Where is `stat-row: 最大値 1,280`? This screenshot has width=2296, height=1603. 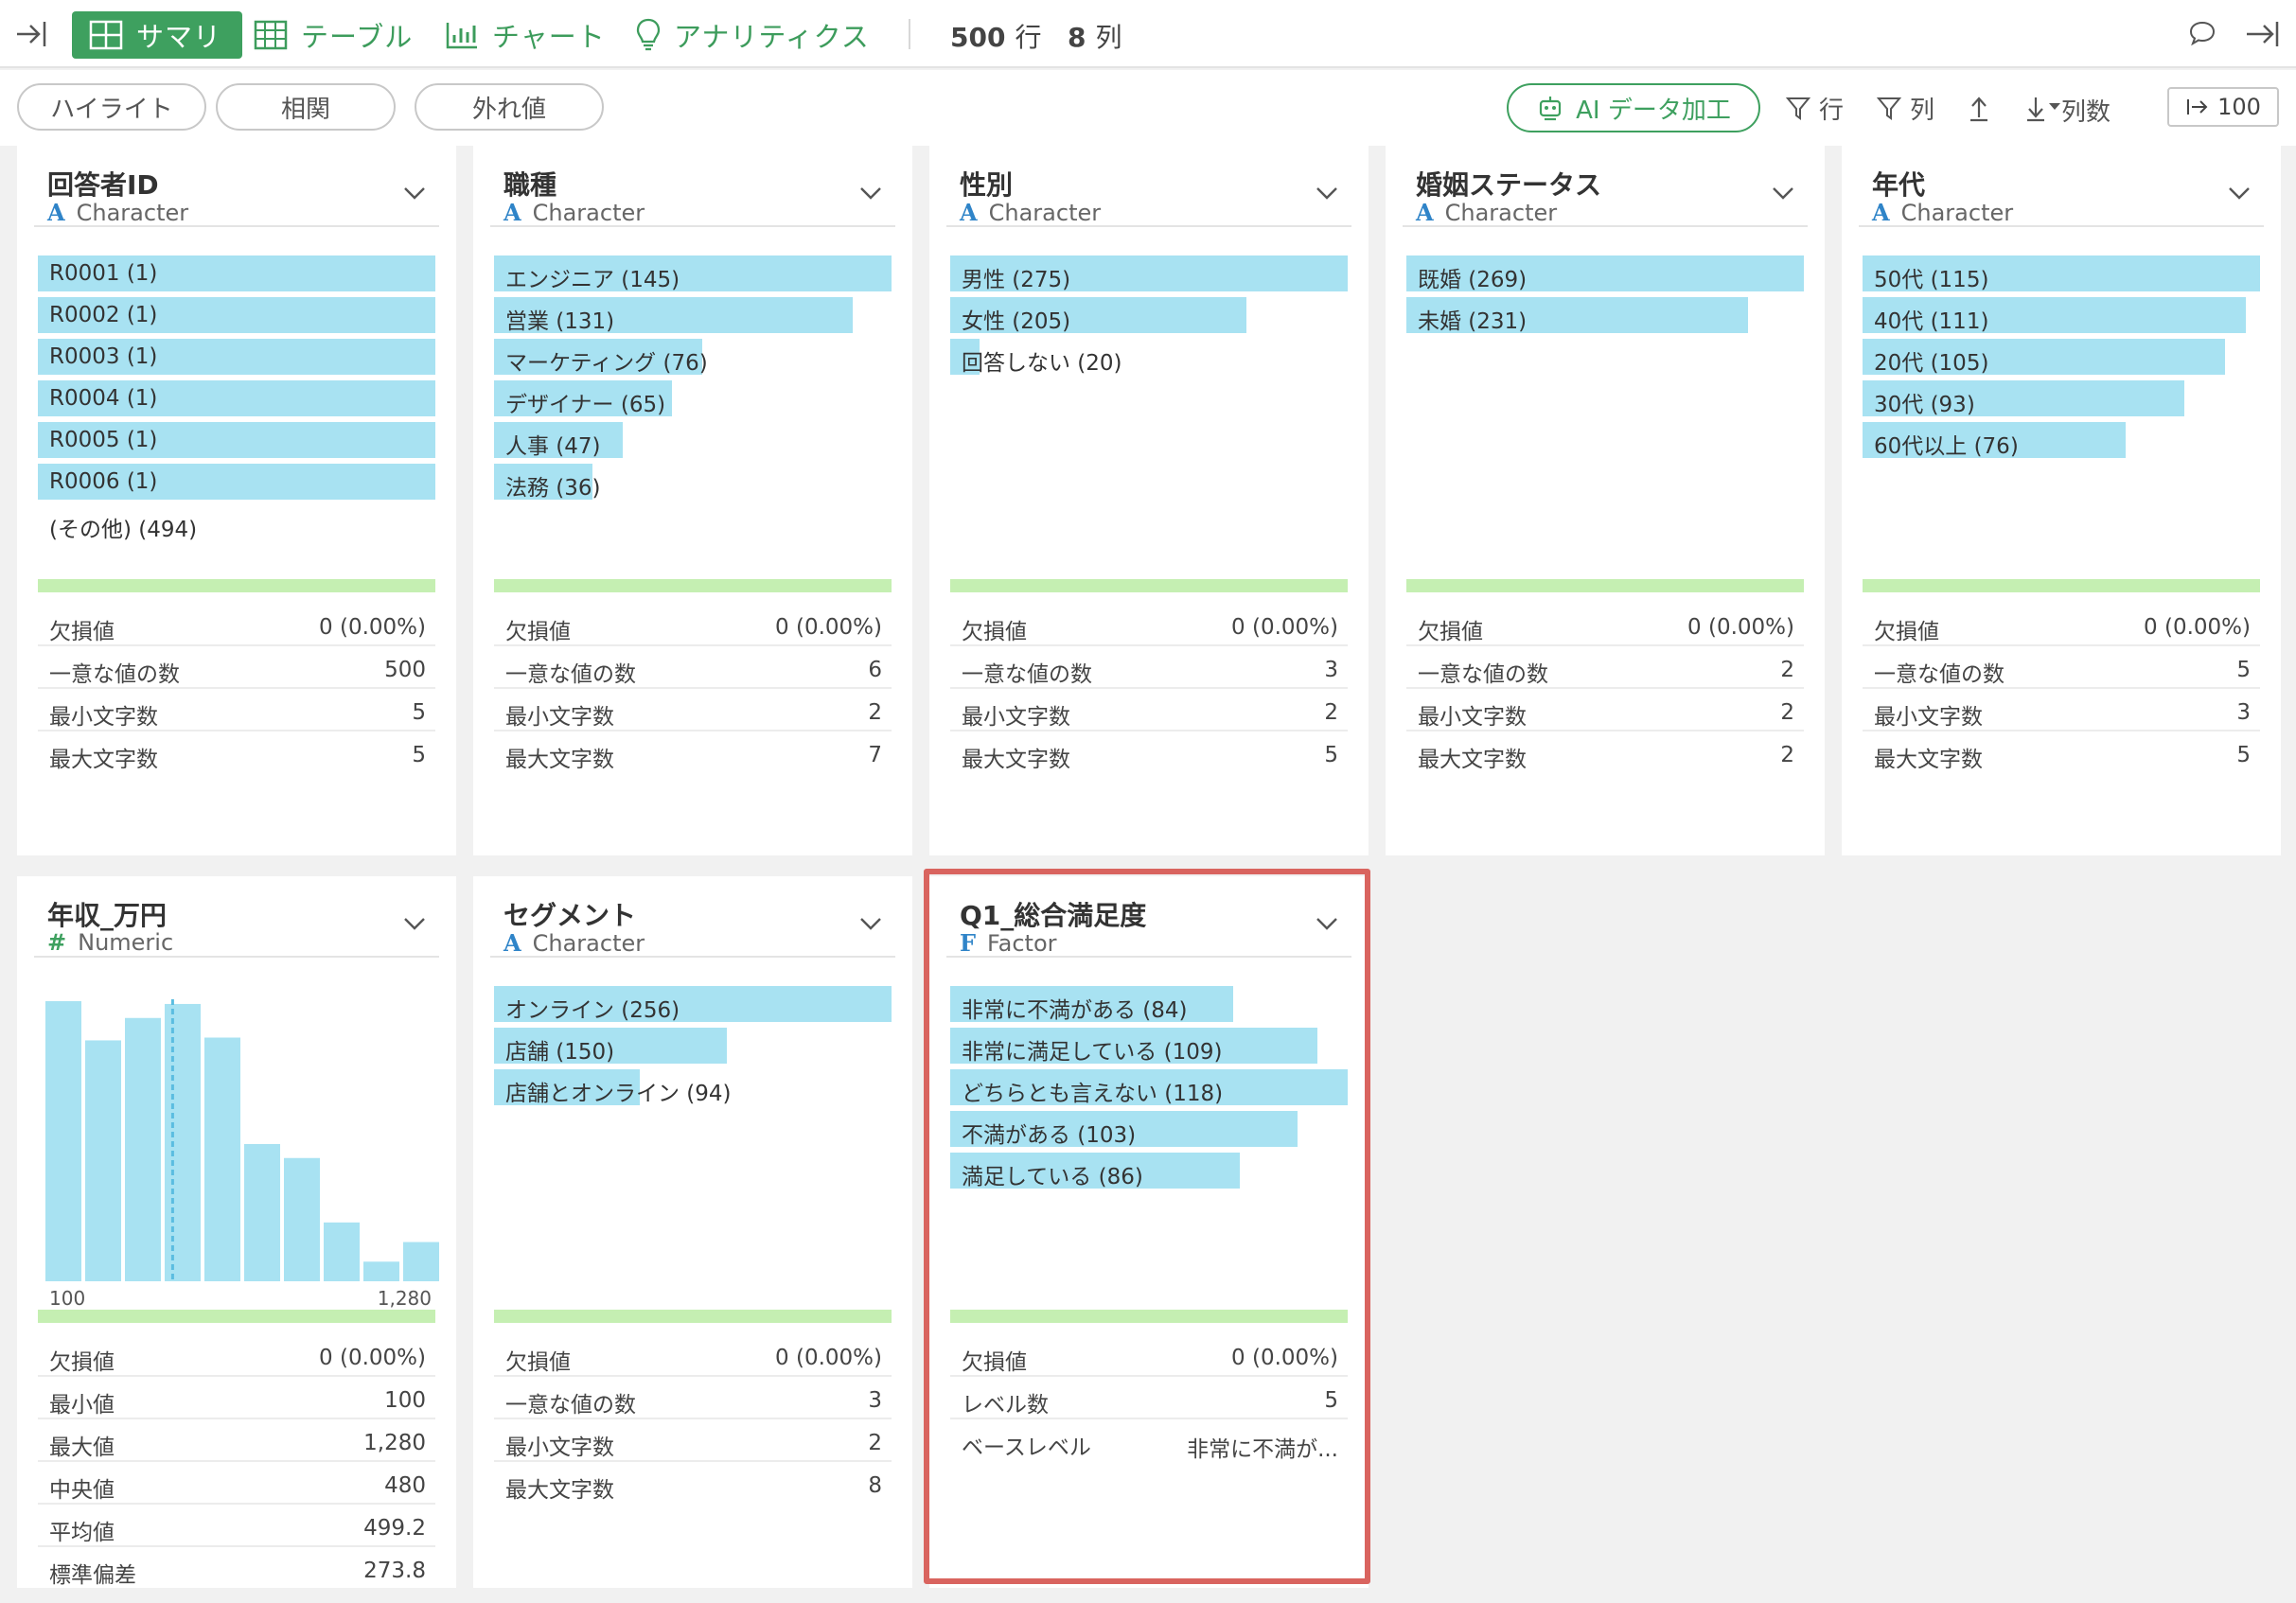 stat-row: 最大値 1,280 is located at coordinates (236, 1440).